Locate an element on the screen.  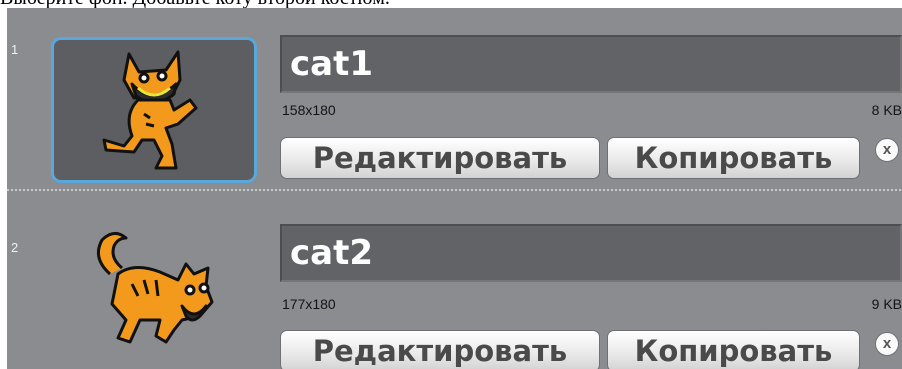
costume-dimensions: 177x180 is located at coordinates (309, 304).